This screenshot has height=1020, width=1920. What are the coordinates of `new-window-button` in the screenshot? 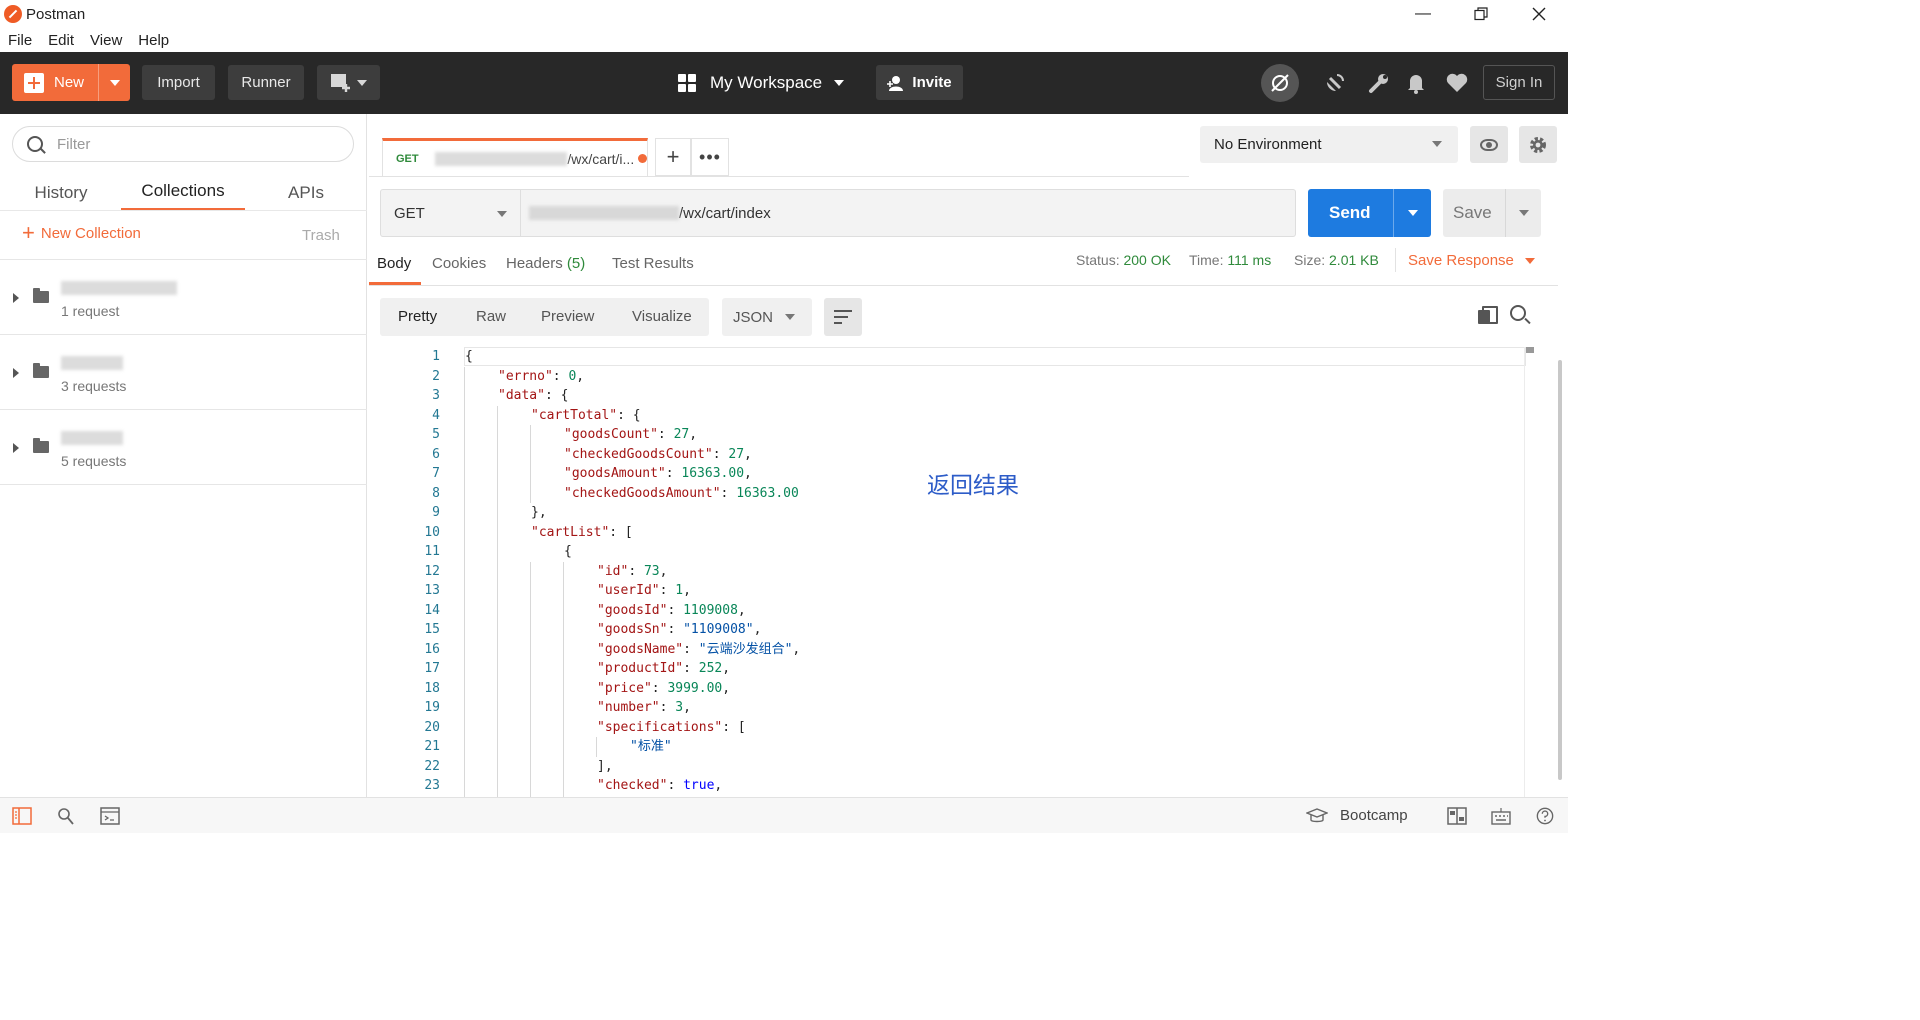 It's located at (348, 82).